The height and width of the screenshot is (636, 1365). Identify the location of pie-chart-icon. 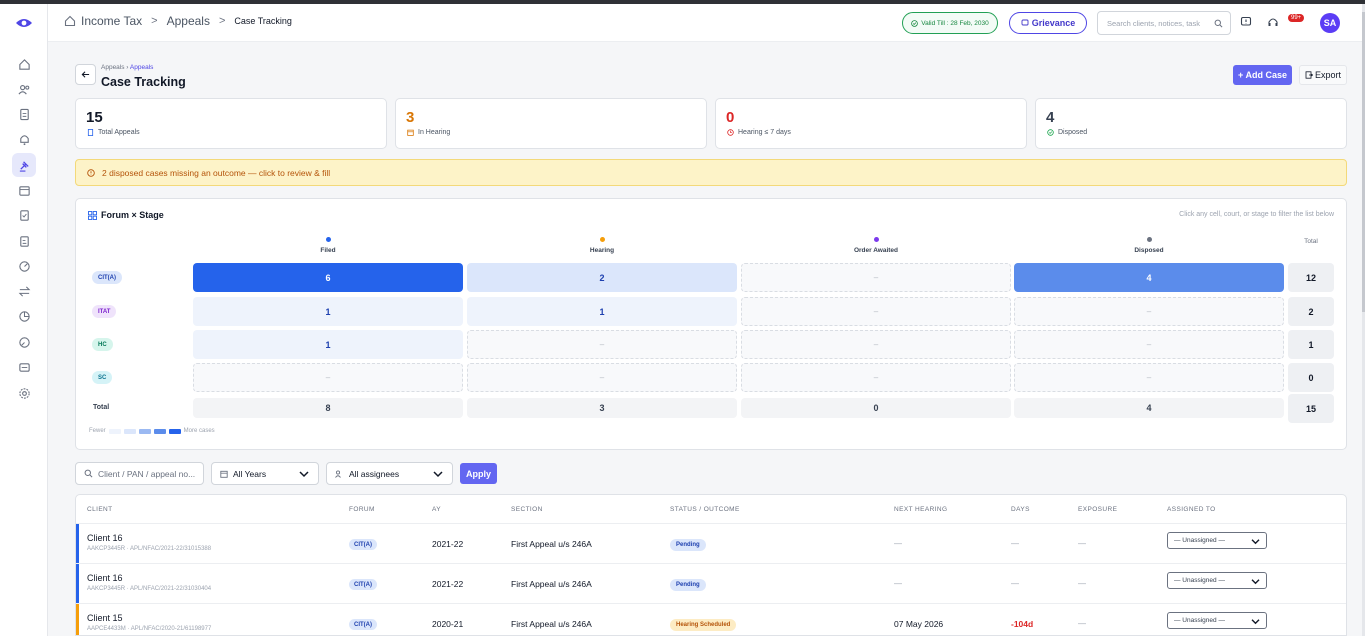
(24, 316).